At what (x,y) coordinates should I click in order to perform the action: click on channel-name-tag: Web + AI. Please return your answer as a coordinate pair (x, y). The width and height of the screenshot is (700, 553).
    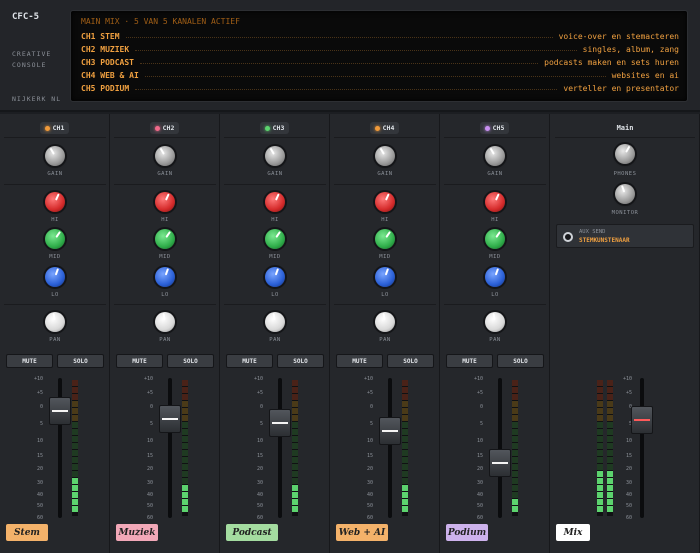
    Looking at the image, I should click on (362, 532).